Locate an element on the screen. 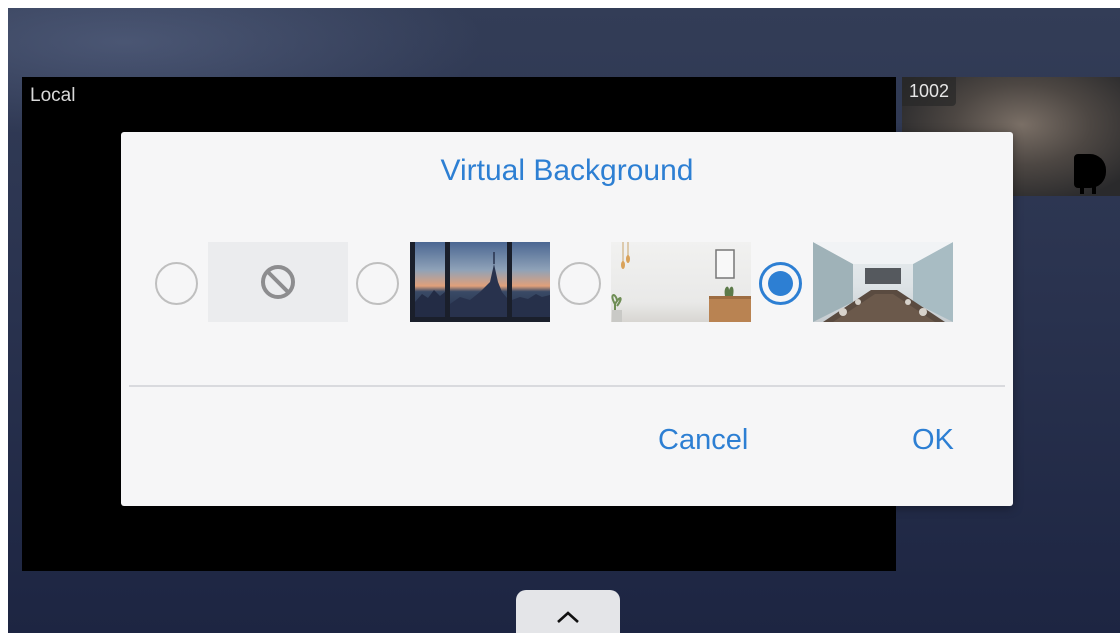 The height and width of the screenshot is (633, 1120). background-option-room is located at coordinates (656, 283).